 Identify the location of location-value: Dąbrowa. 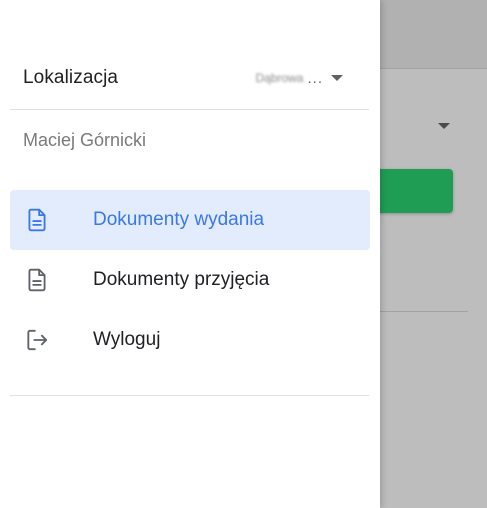
(279, 78).